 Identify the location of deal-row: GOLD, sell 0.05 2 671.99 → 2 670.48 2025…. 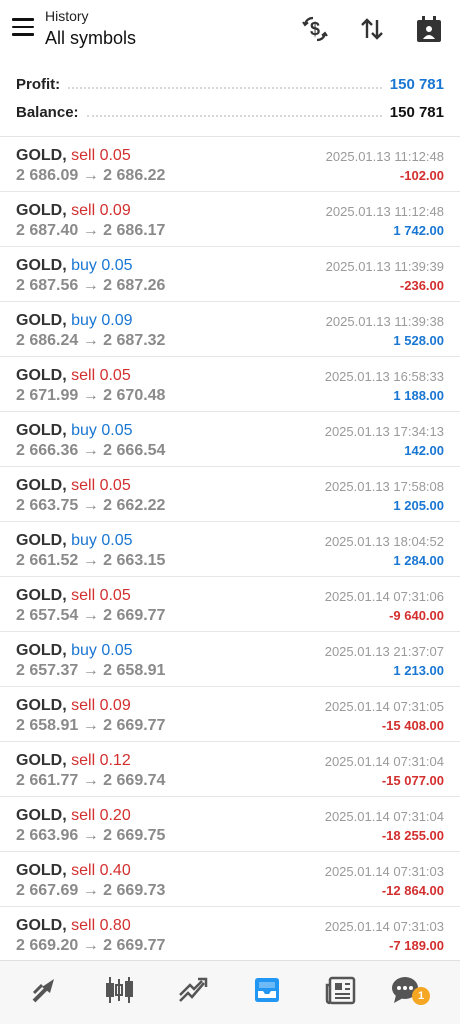
(230, 384).